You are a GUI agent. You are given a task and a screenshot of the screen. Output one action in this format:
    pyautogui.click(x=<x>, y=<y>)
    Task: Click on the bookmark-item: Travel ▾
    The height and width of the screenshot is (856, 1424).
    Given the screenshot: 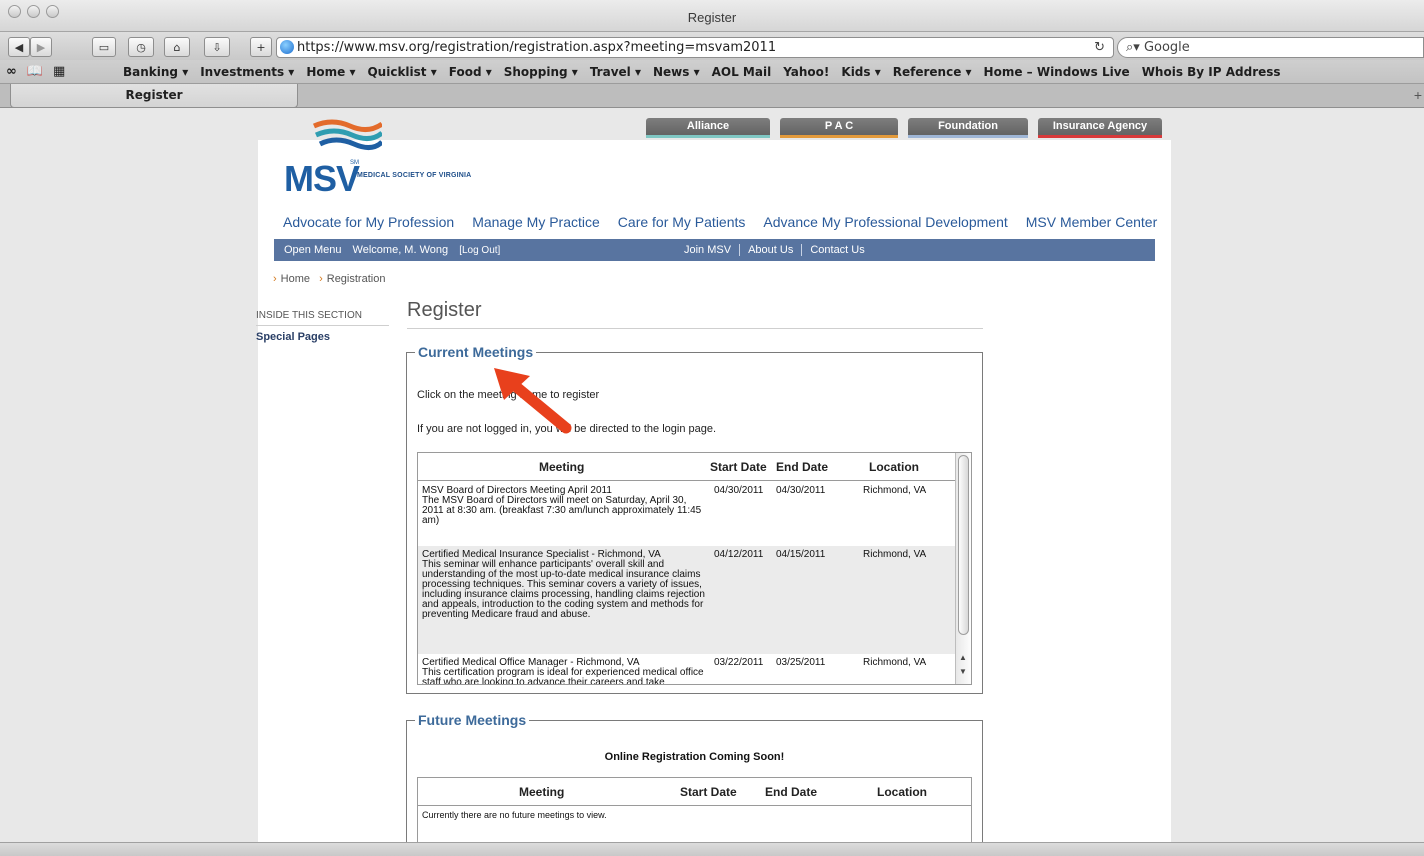 What is the action you would take?
    pyautogui.click(x=615, y=72)
    